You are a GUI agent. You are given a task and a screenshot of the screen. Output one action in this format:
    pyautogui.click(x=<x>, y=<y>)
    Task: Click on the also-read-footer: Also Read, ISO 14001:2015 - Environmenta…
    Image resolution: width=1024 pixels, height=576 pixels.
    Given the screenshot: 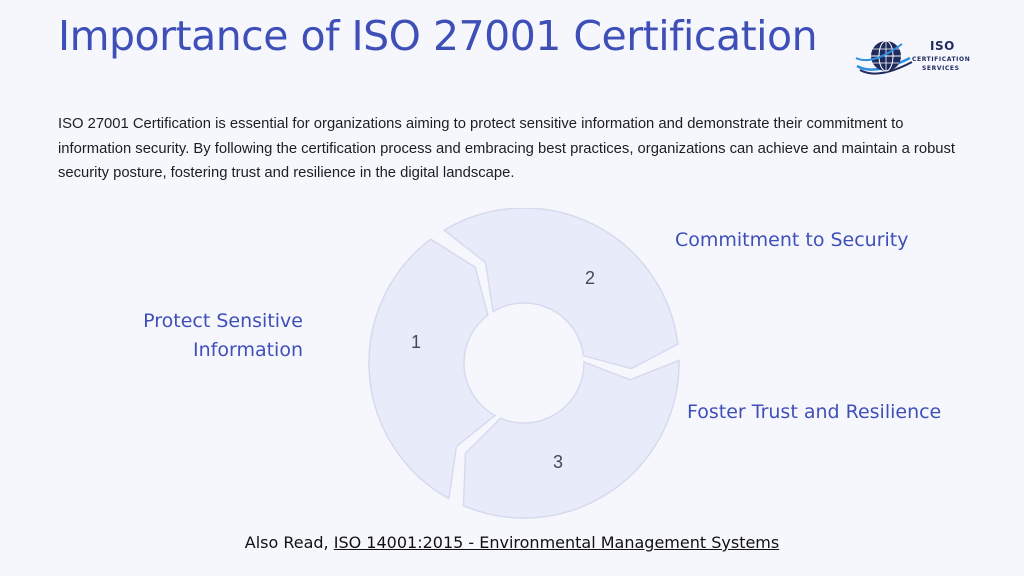 What is the action you would take?
    pyautogui.click(x=512, y=542)
    